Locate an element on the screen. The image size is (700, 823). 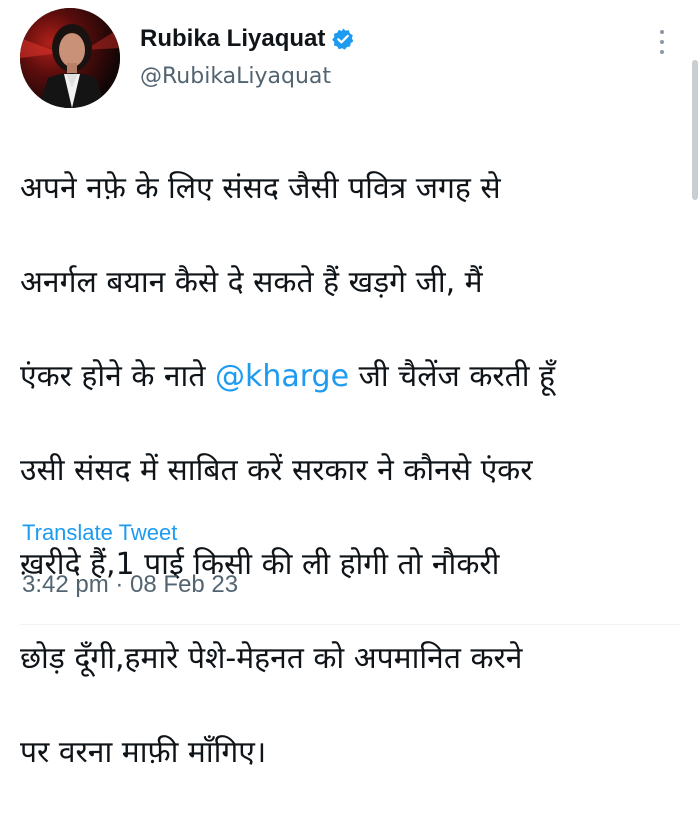
tweet-line: पर वरना माफ़ी माँगिए। is located at coordinates (143, 752).